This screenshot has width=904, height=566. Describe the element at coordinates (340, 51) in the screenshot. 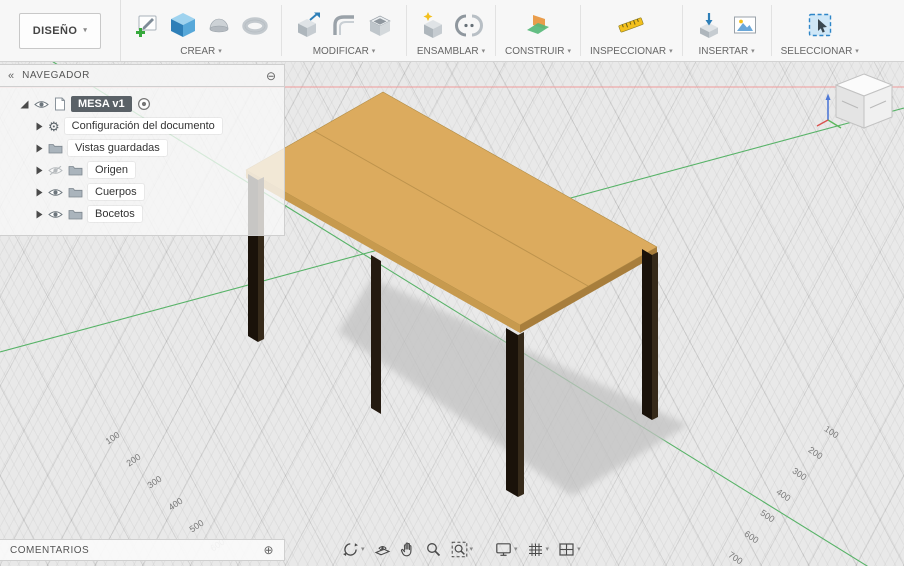

I see `group-label: MODIFICAR` at that location.